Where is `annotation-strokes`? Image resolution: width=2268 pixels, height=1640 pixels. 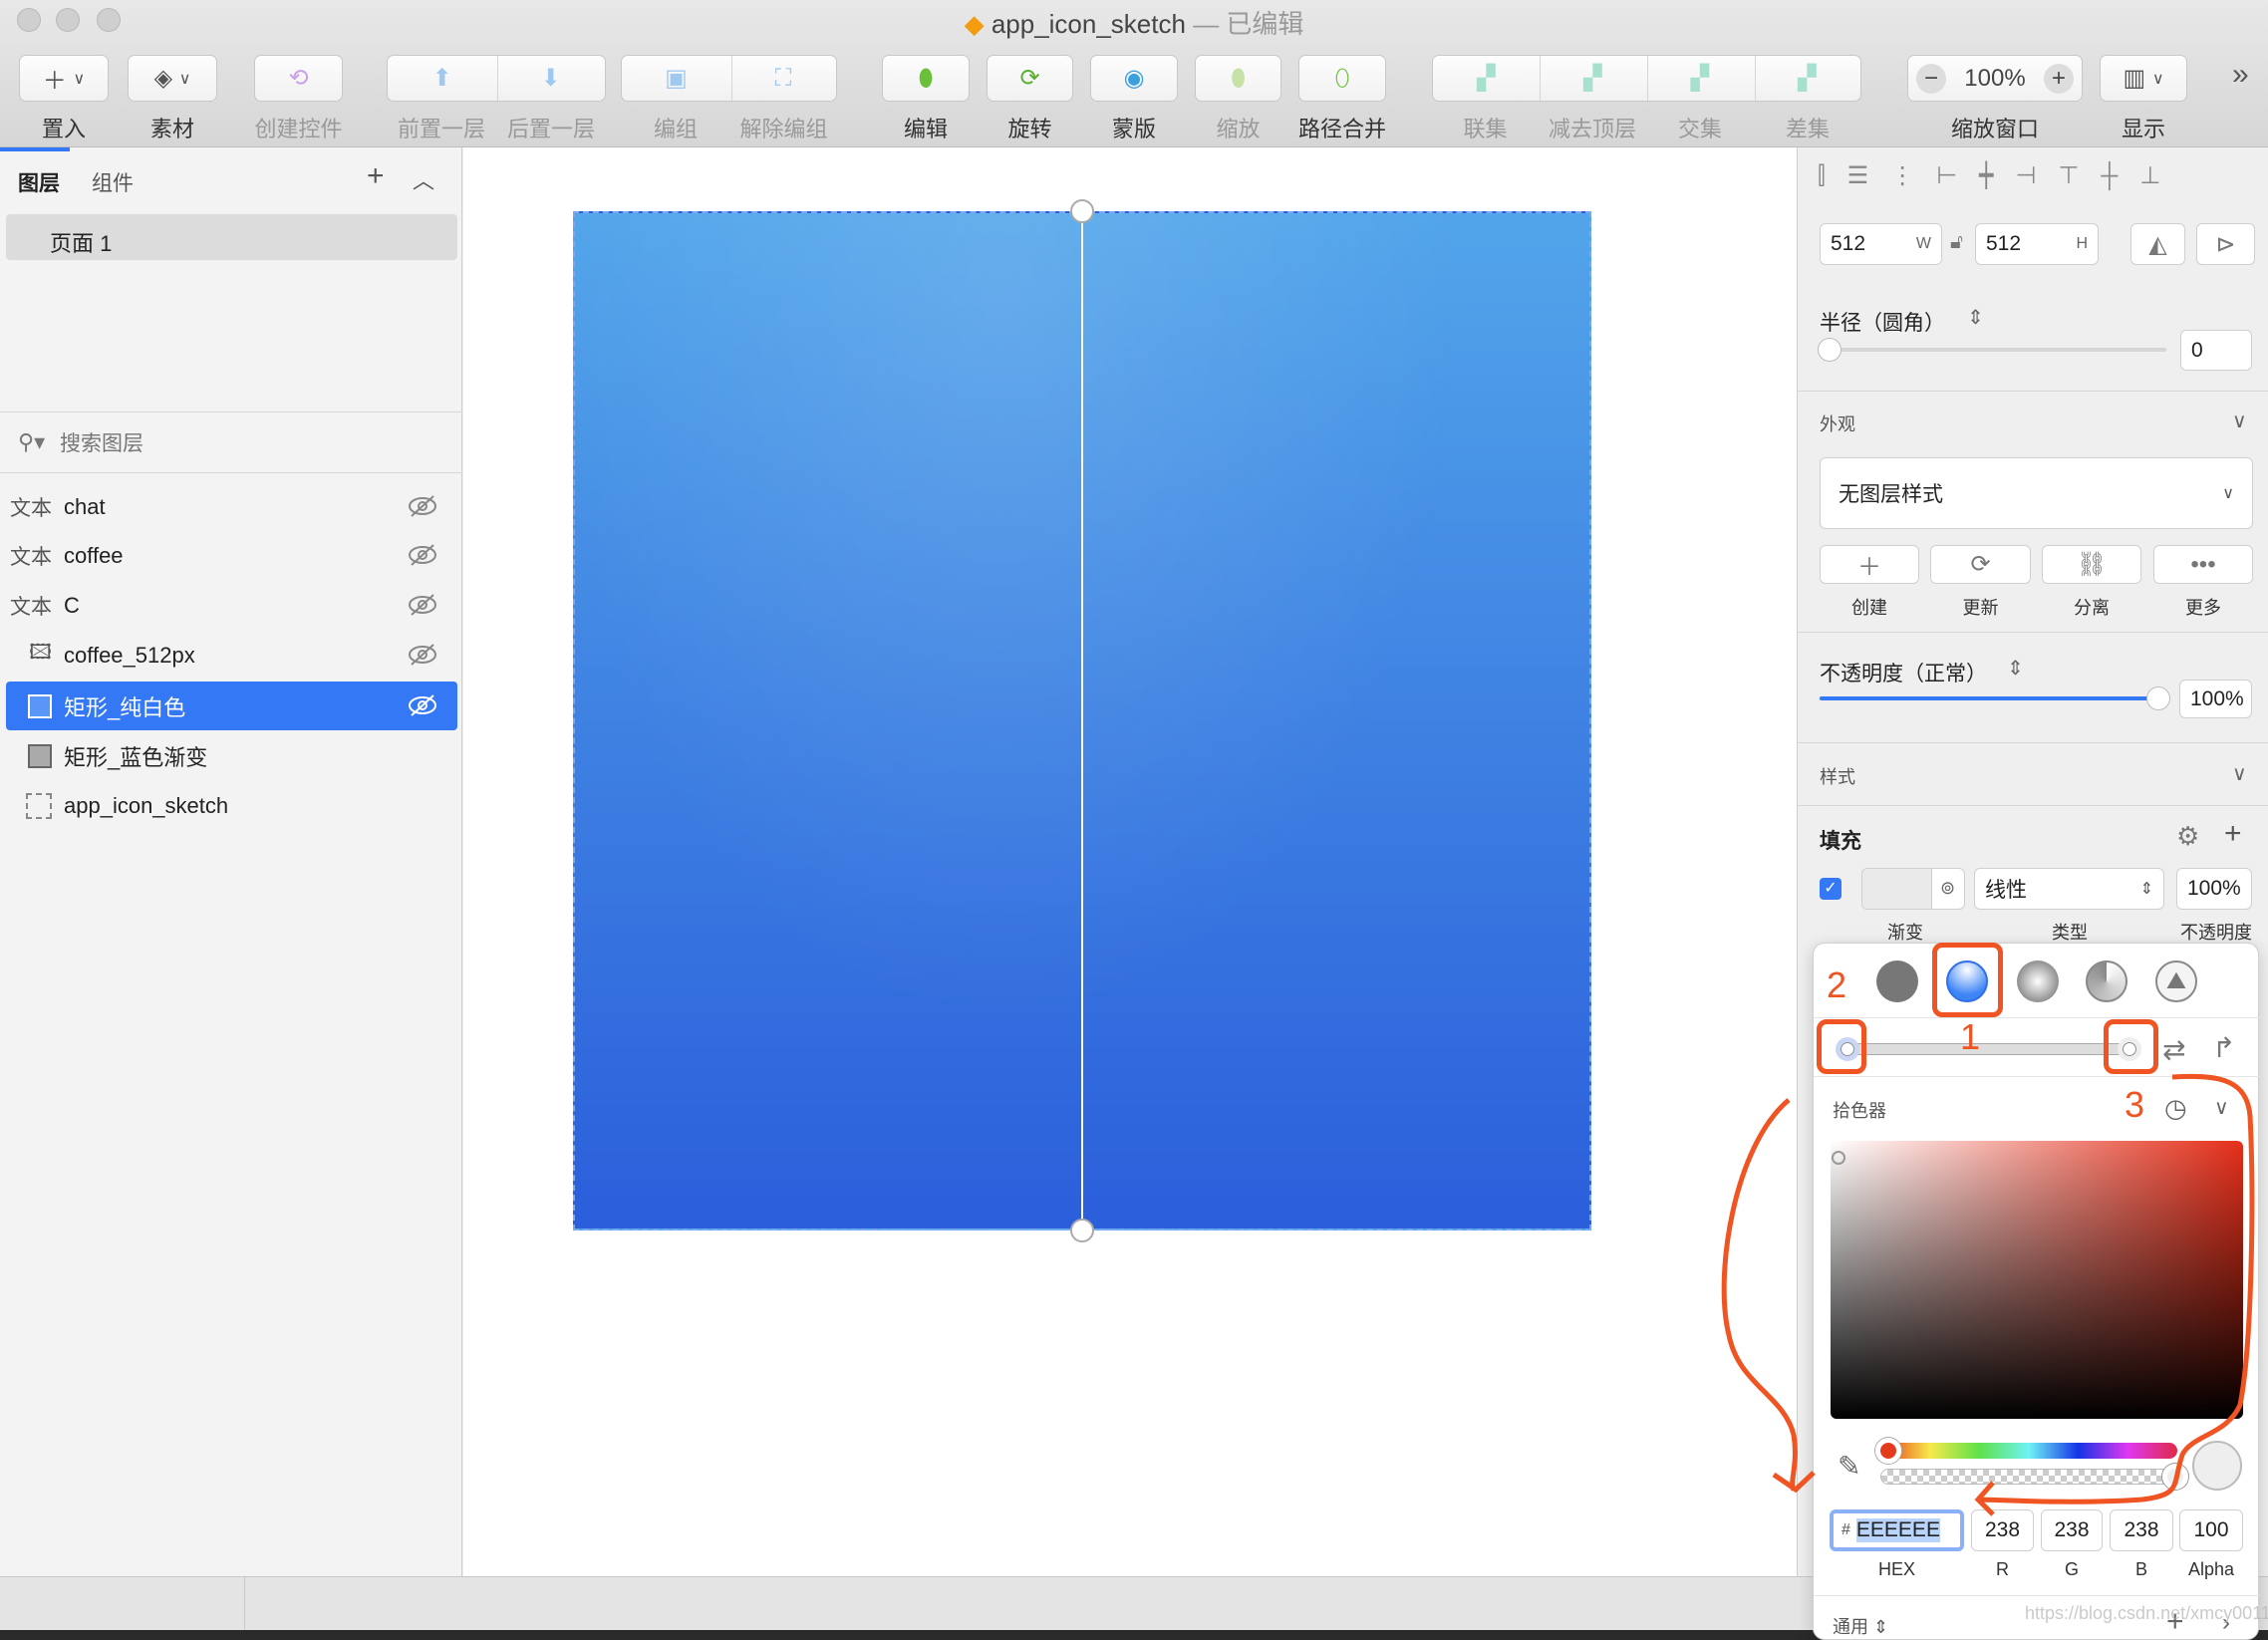 annotation-strokes is located at coordinates (1988, 1294).